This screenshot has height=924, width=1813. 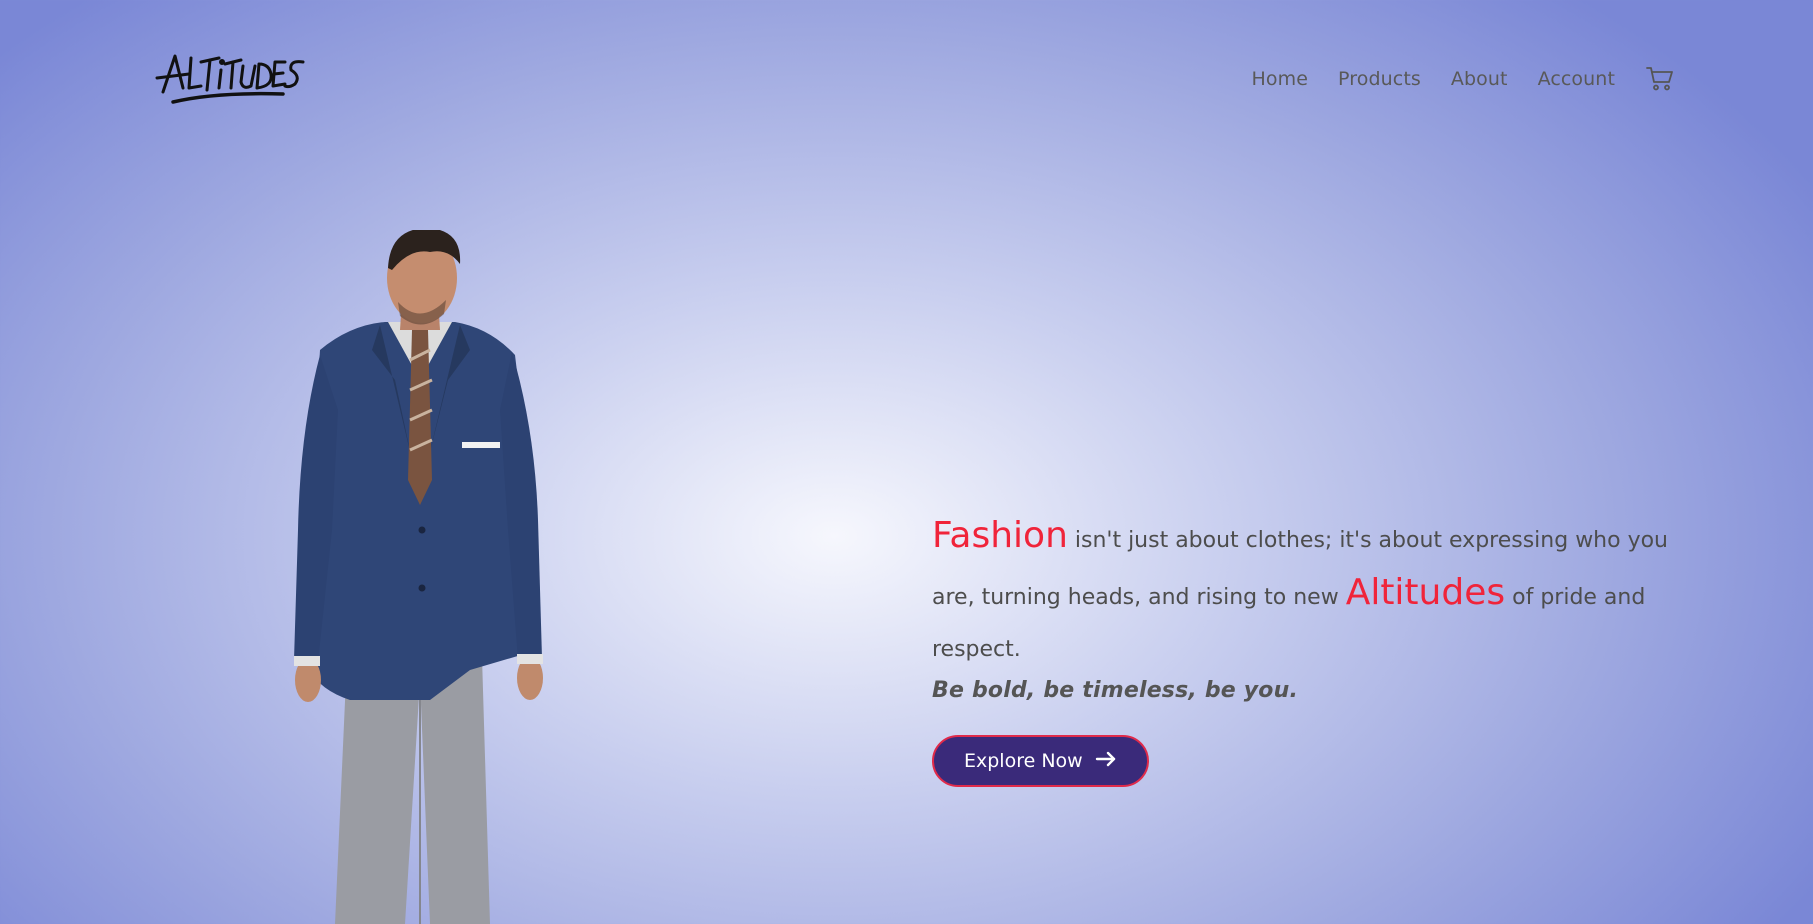 What do you see at coordinates (1023, 761) in the screenshot?
I see `explore-now-label: Explore Now` at bounding box center [1023, 761].